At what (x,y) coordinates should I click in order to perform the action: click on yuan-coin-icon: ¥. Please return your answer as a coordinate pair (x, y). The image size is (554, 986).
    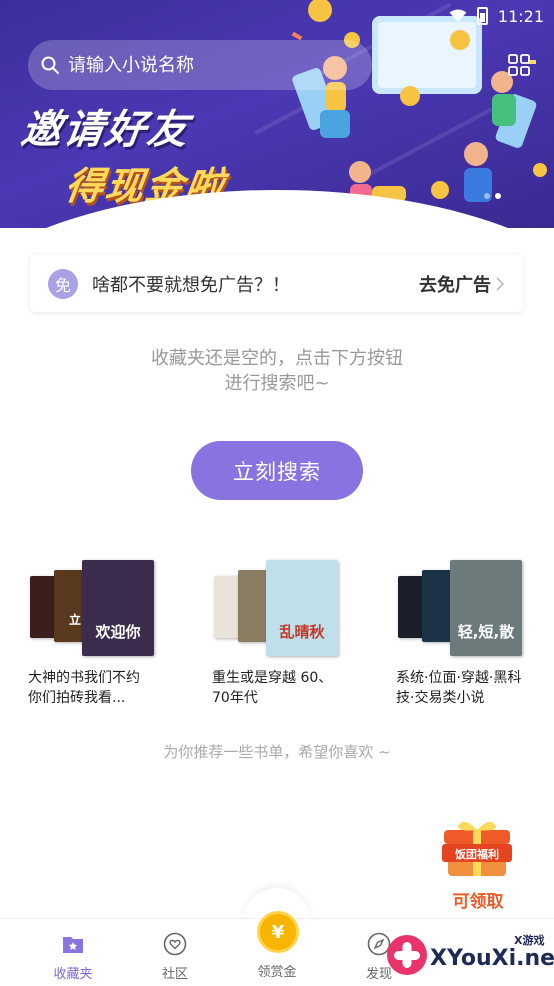
    Looking at the image, I should click on (278, 932).